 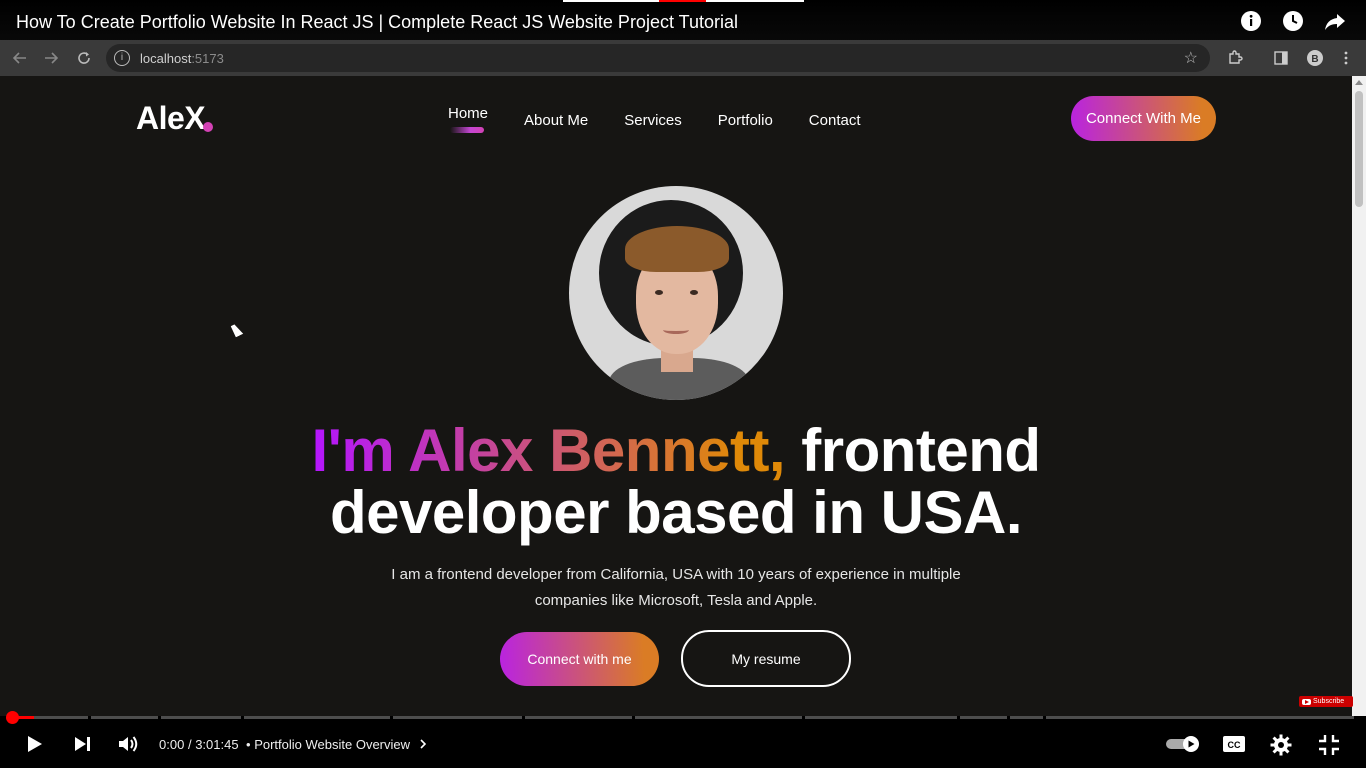 I want to click on profile-icon: B, so click(x=1315, y=58).